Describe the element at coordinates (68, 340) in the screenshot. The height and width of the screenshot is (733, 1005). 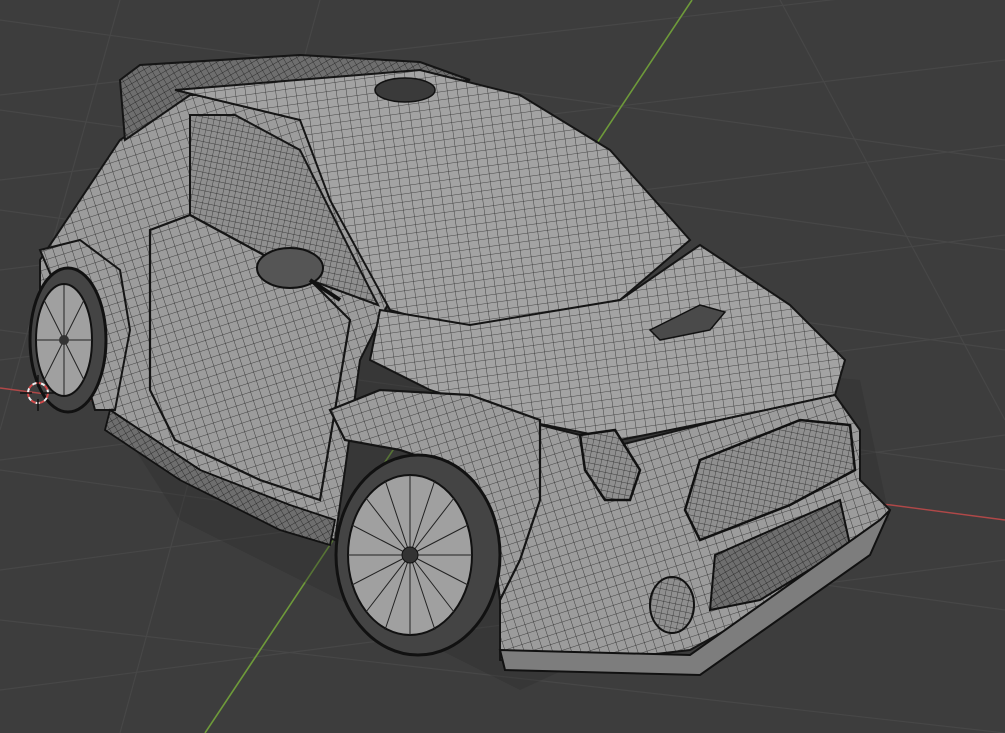
I see `rear-wheel` at that location.